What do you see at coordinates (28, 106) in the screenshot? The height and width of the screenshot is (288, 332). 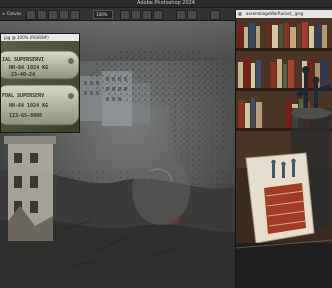 I see `tag-line-5: HH-64 1024 KG` at bounding box center [28, 106].